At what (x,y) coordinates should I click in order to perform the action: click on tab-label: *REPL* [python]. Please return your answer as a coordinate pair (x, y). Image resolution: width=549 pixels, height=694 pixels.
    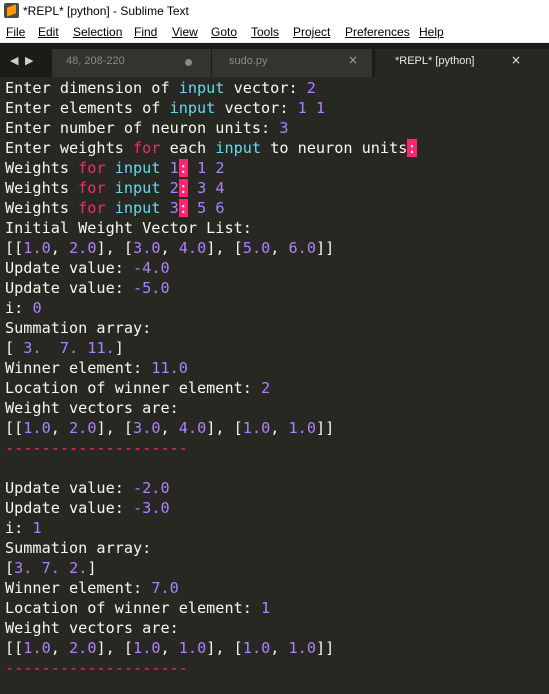
    Looking at the image, I should click on (435, 61).